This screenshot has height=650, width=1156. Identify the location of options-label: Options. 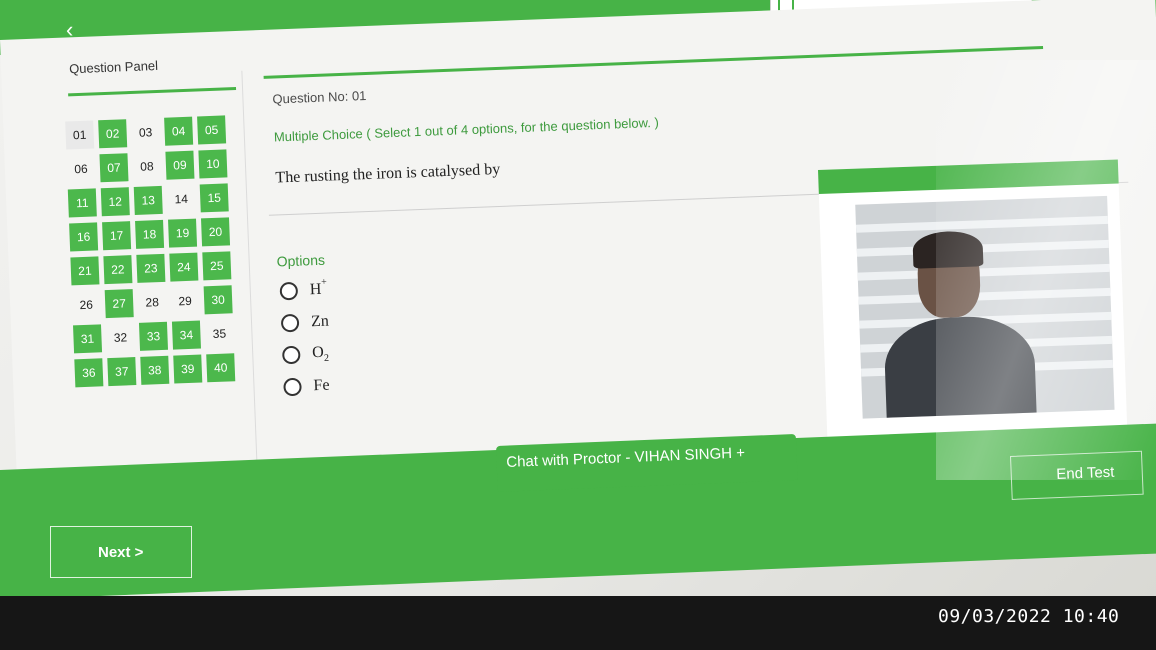
(301, 260).